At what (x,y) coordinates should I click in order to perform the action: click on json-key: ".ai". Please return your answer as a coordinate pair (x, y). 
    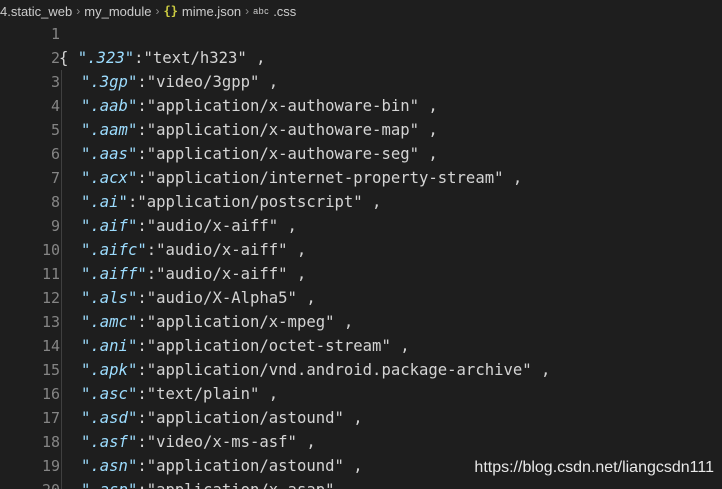
    Looking at the image, I should click on (104, 202).